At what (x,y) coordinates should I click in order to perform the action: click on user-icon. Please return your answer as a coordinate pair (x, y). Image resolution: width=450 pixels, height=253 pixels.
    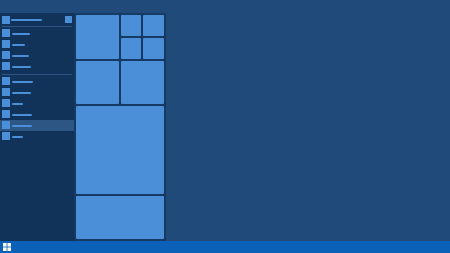
    Looking at the image, I should click on (6, 20).